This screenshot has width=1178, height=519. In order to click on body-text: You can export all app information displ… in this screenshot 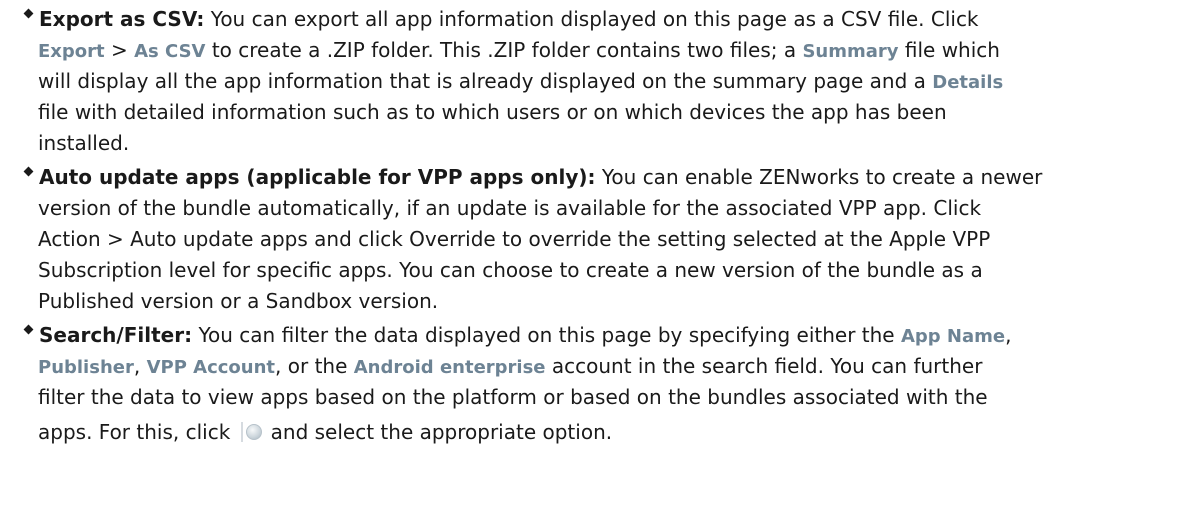, I will do `click(591, 19)`.